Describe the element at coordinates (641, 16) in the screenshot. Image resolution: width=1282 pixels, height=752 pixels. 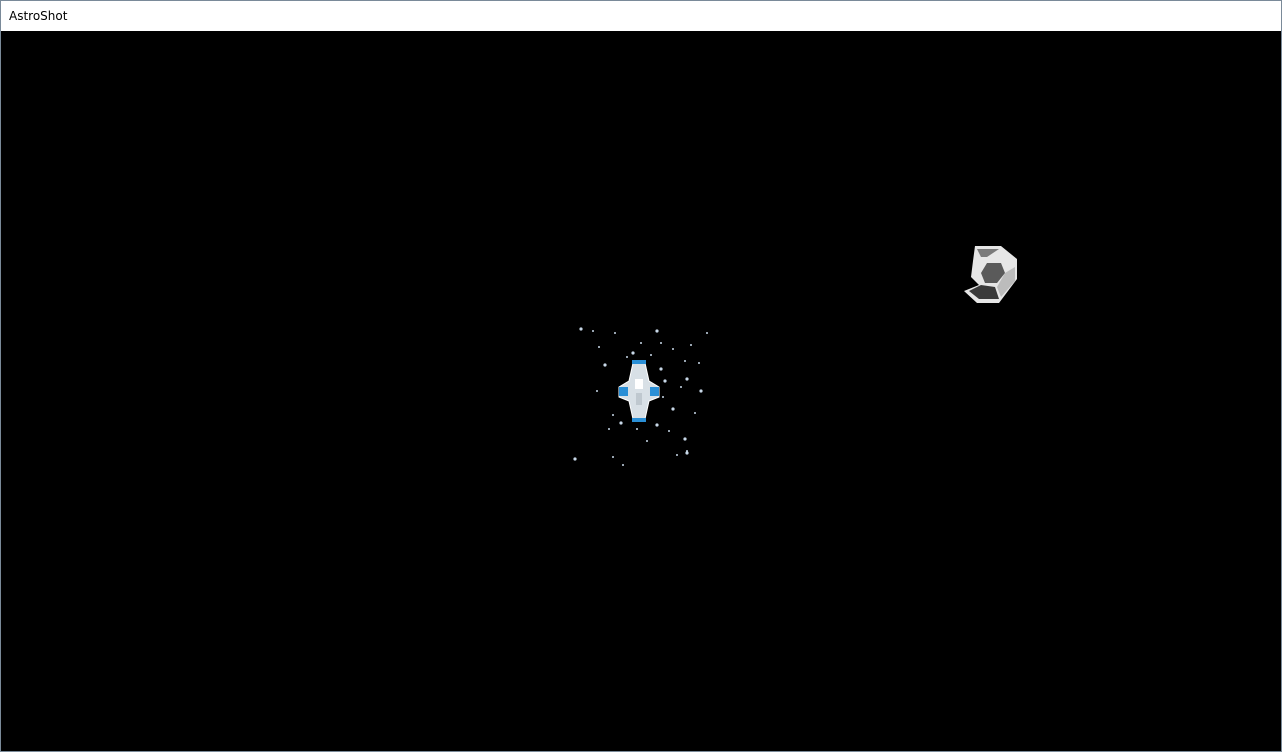
I see `title-bar: AstroShot` at that location.